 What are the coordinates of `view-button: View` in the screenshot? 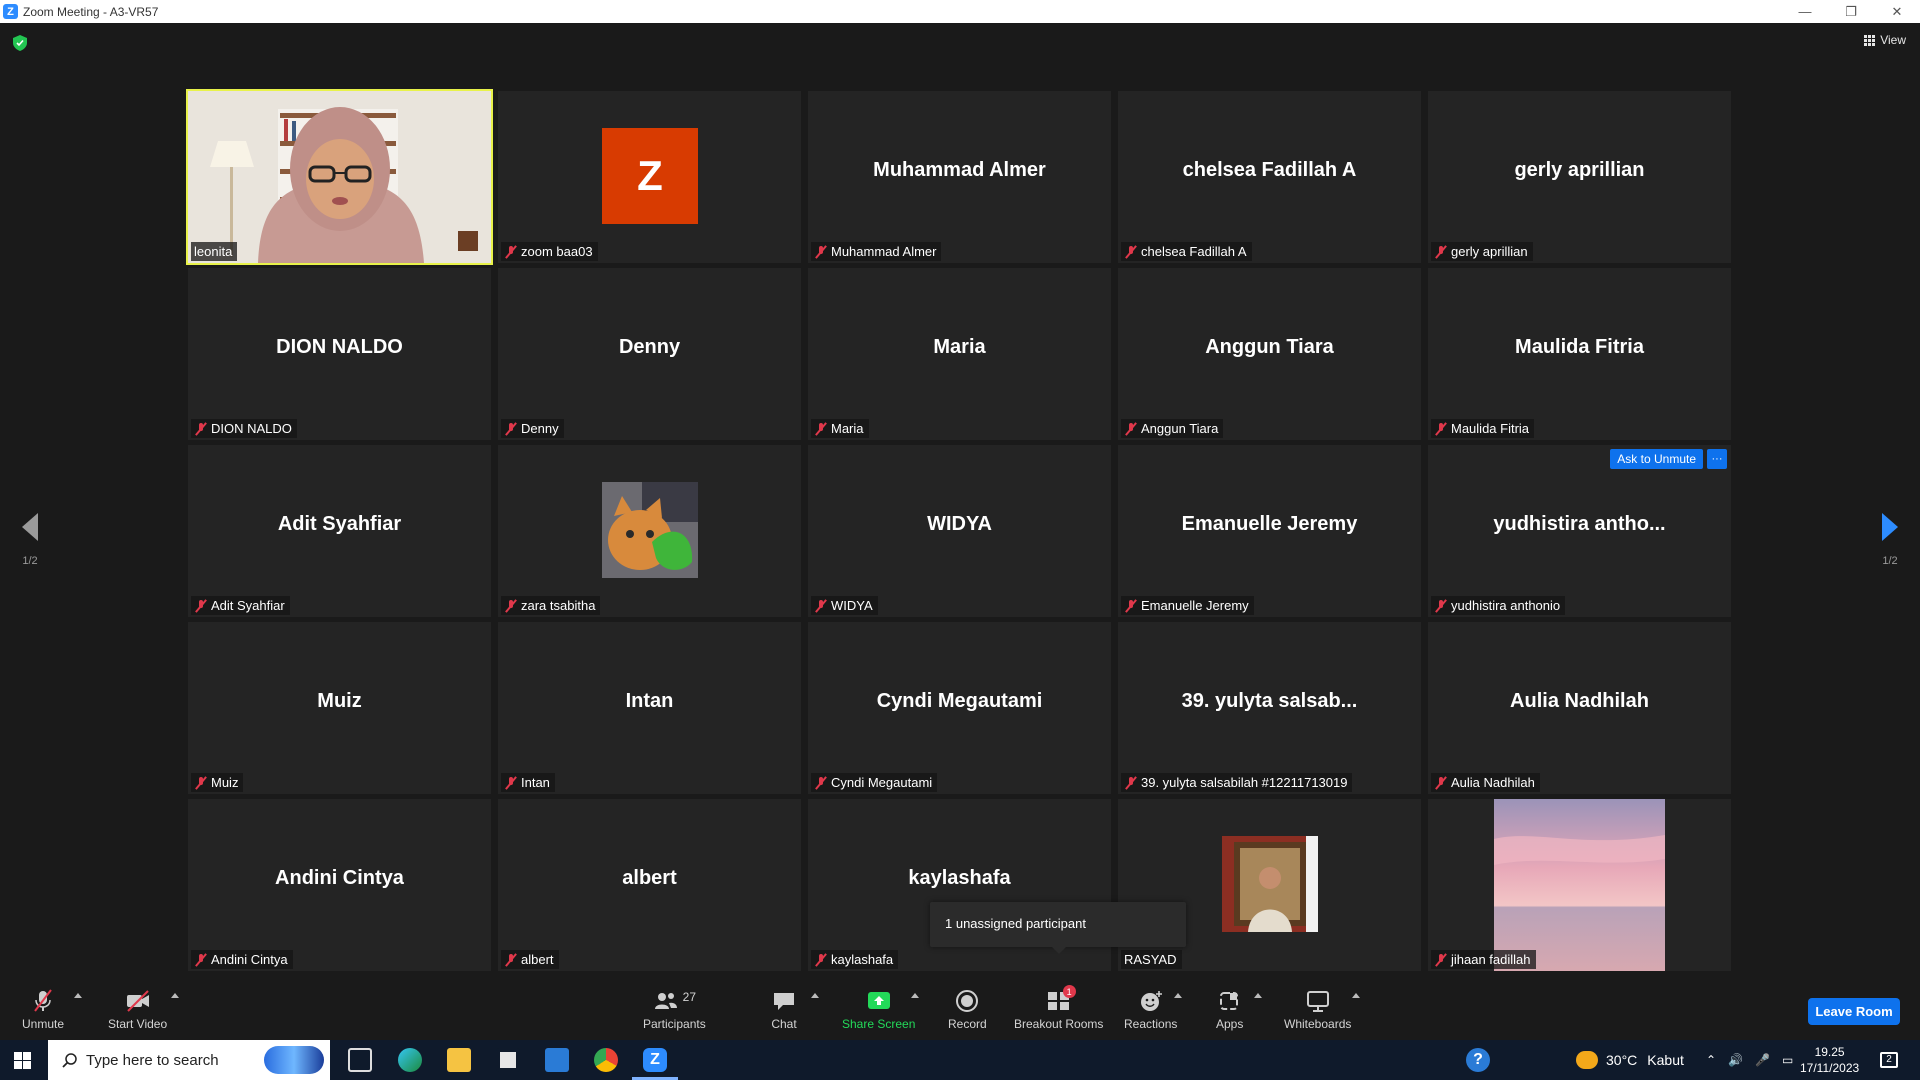 It's located at (1885, 40).